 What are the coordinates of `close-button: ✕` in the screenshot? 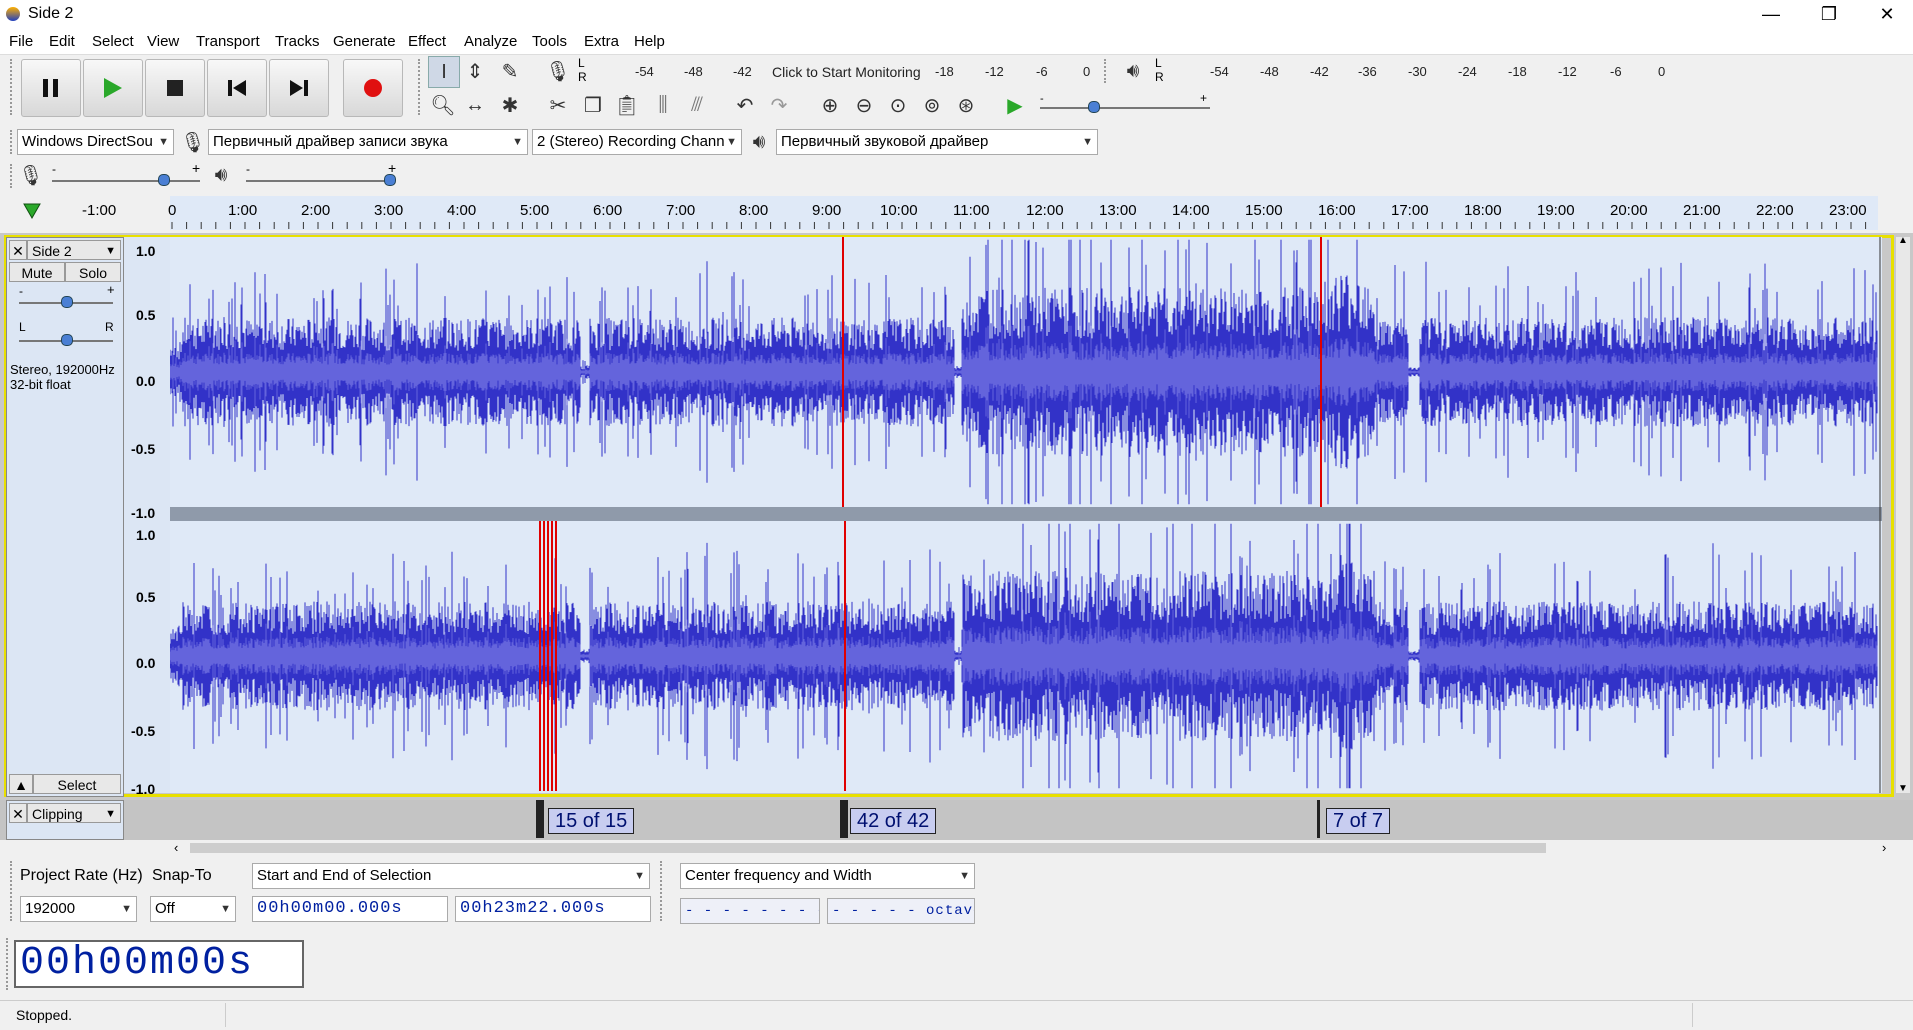 It's located at (1887, 15).